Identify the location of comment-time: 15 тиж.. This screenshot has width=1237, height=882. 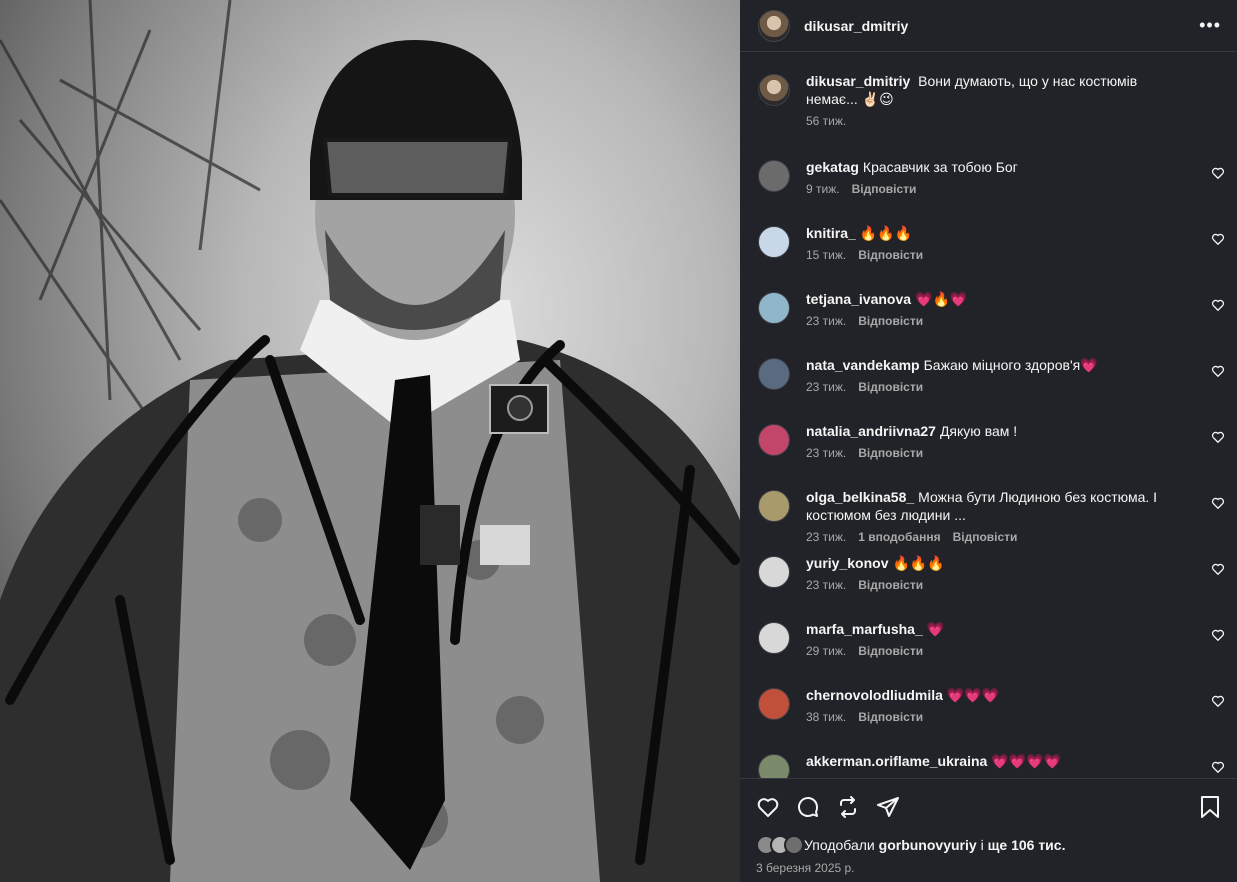
(826, 255).